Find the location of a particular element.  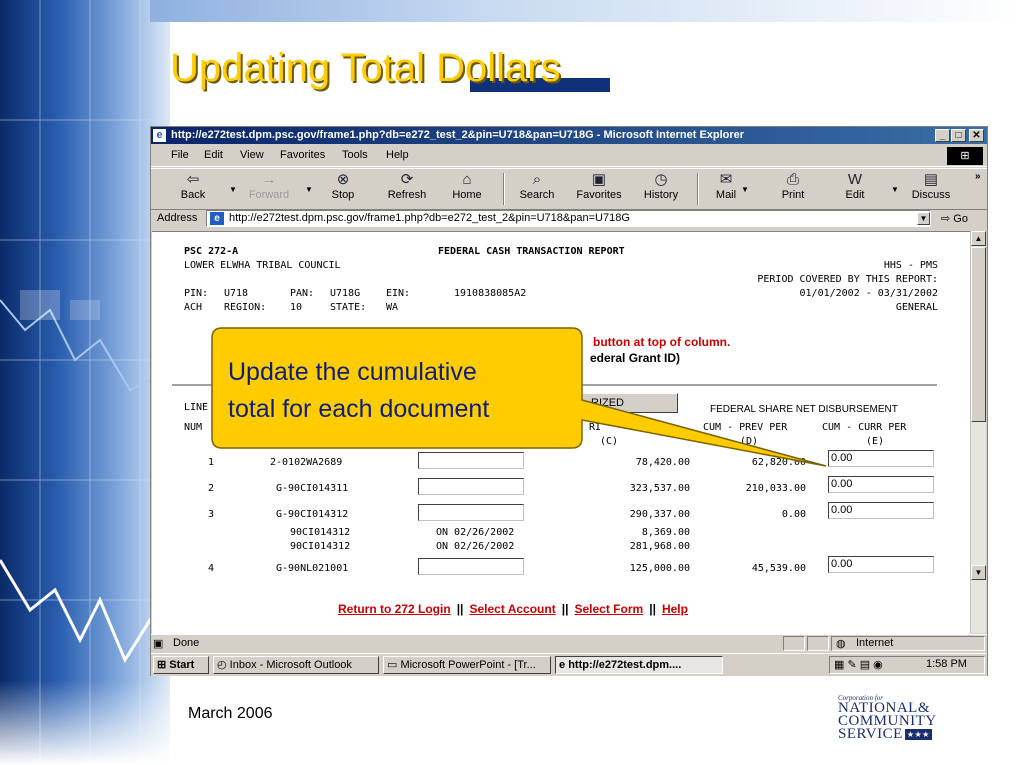

select-form-link: Select Form is located at coordinates (608, 609).